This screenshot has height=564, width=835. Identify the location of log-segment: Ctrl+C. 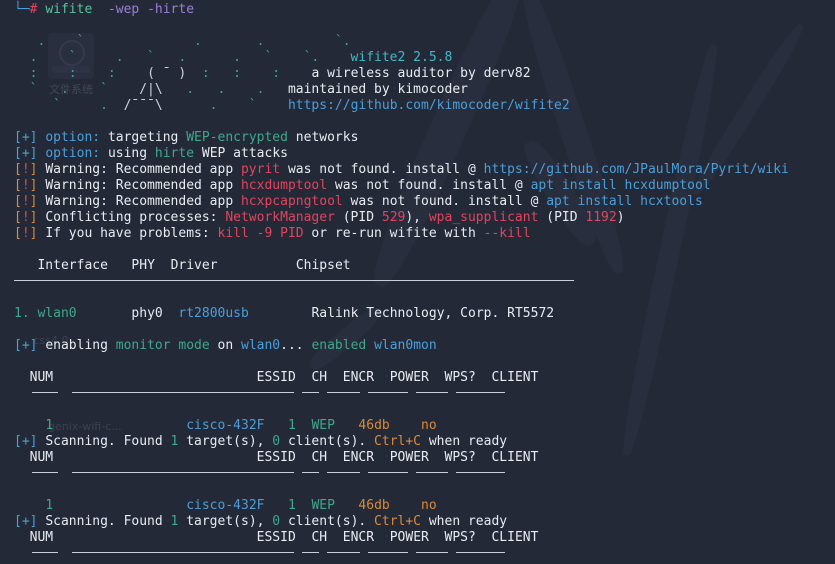
(398, 441).